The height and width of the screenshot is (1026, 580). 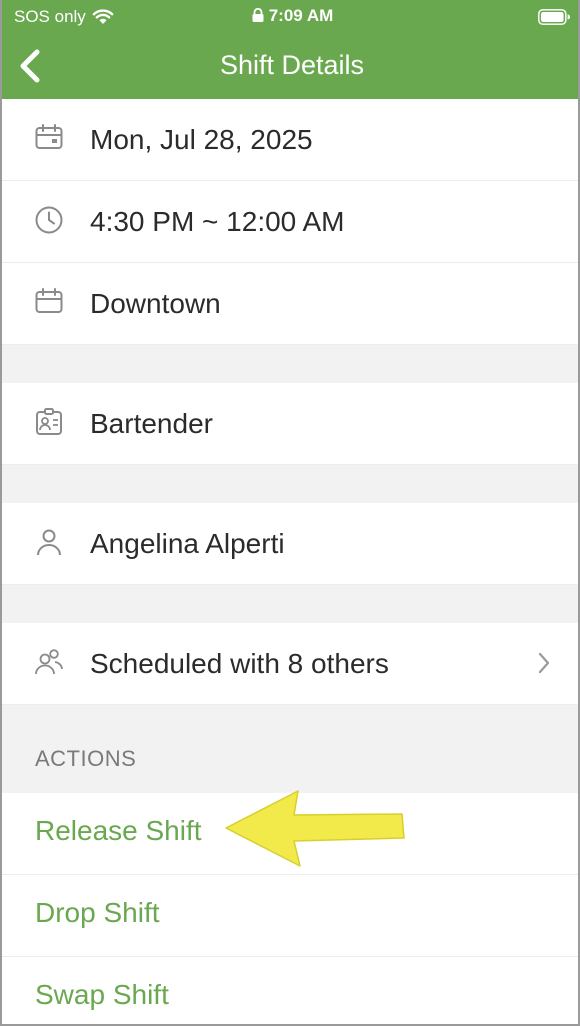 What do you see at coordinates (118, 831) in the screenshot?
I see `release-shift-button: Release Shift` at bounding box center [118, 831].